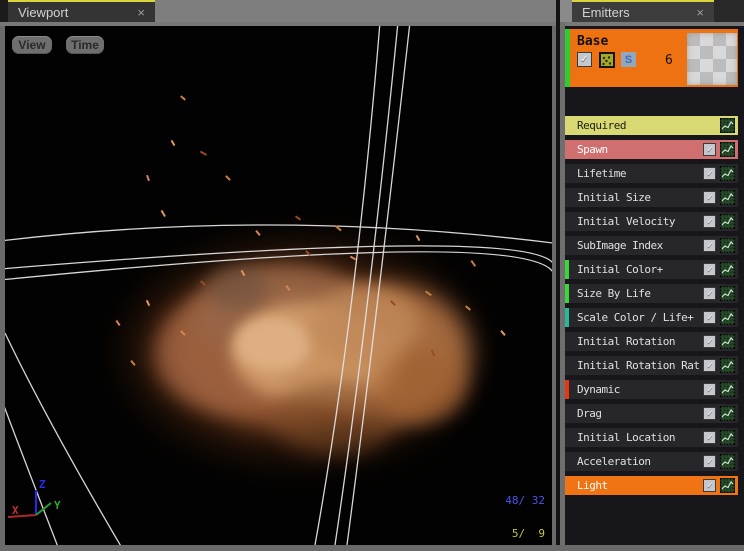 The width and height of the screenshot is (744, 551). I want to click on module-row-initial-velocity: Initial Velocity ✓, so click(651, 221).